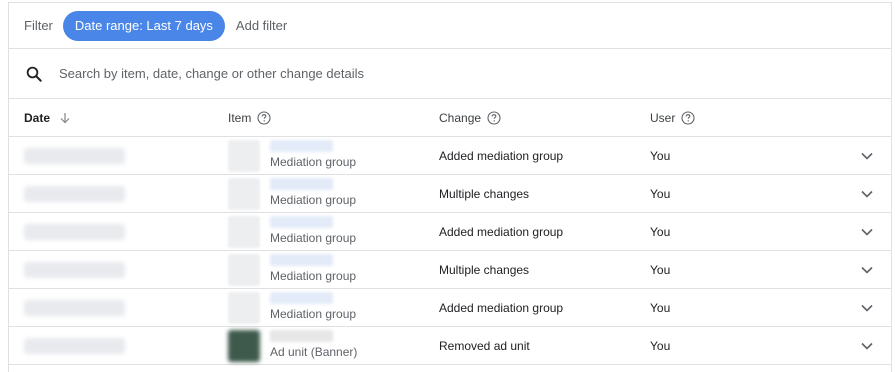 This screenshot has width=895, height=372. I want to click on sort-arrow-down-icon, so click(65, 118).